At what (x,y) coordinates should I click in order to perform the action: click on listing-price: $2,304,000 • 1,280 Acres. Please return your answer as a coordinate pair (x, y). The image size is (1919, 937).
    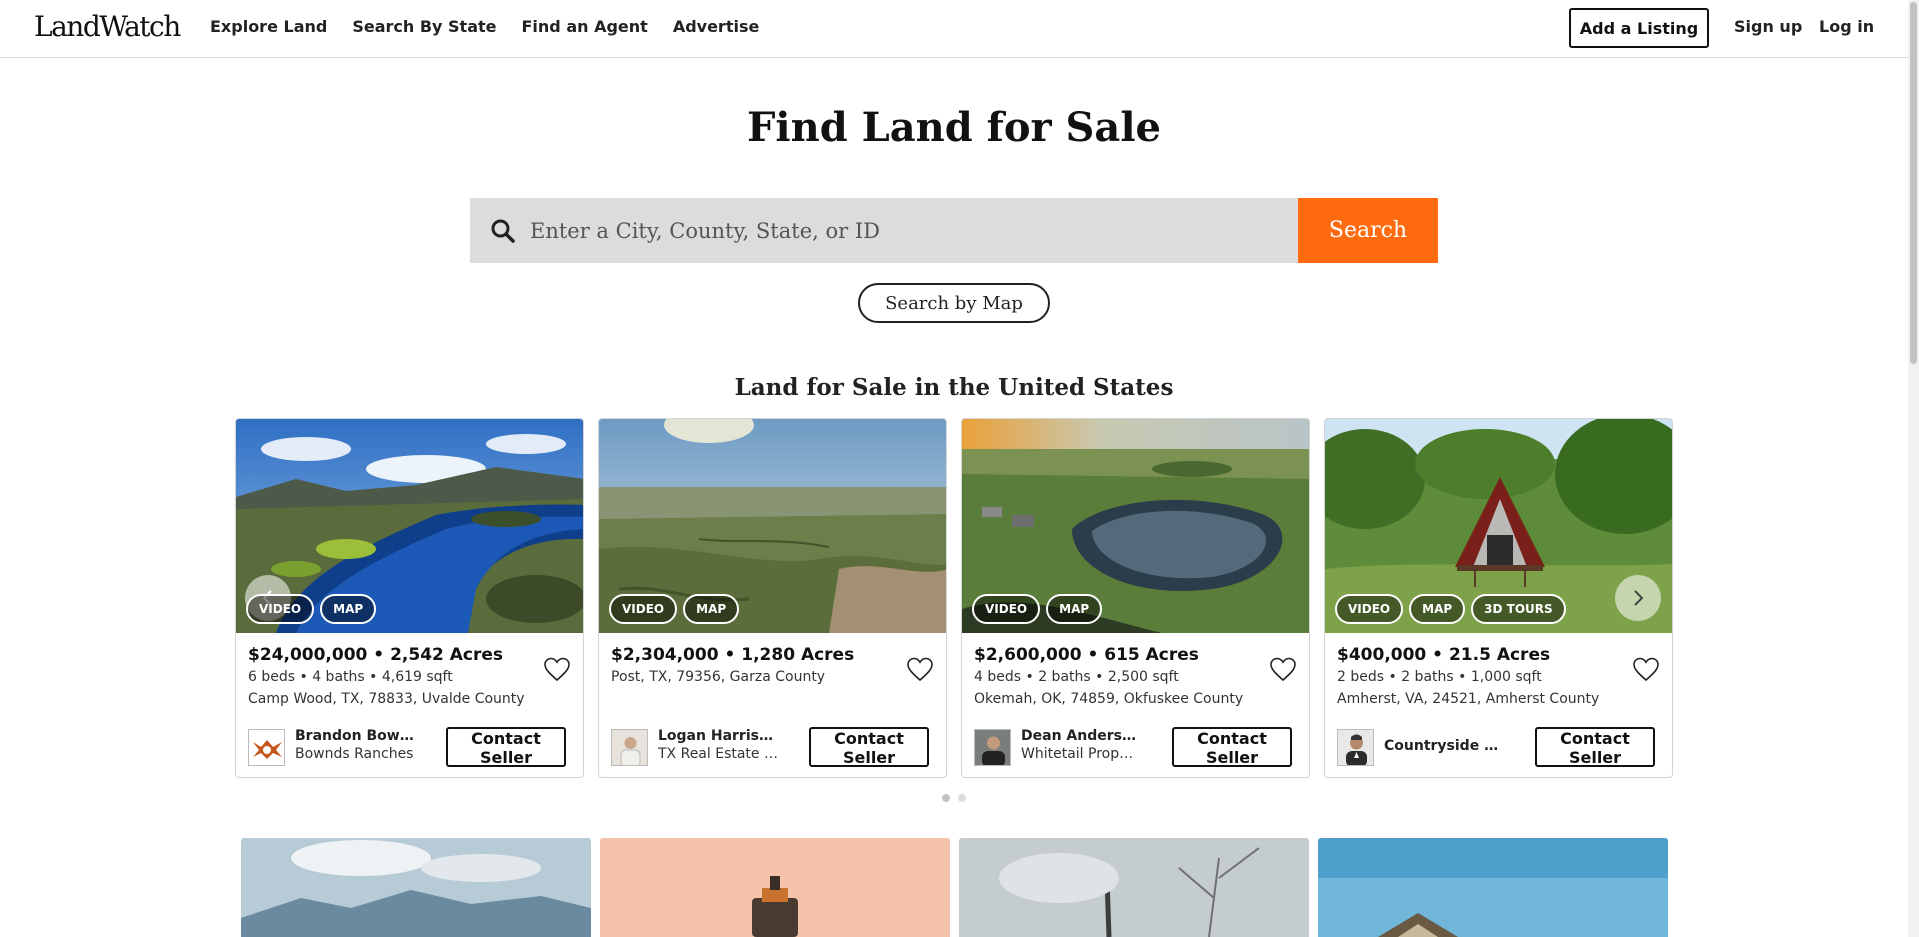
    Looking at the image, I should click on (733, 655).